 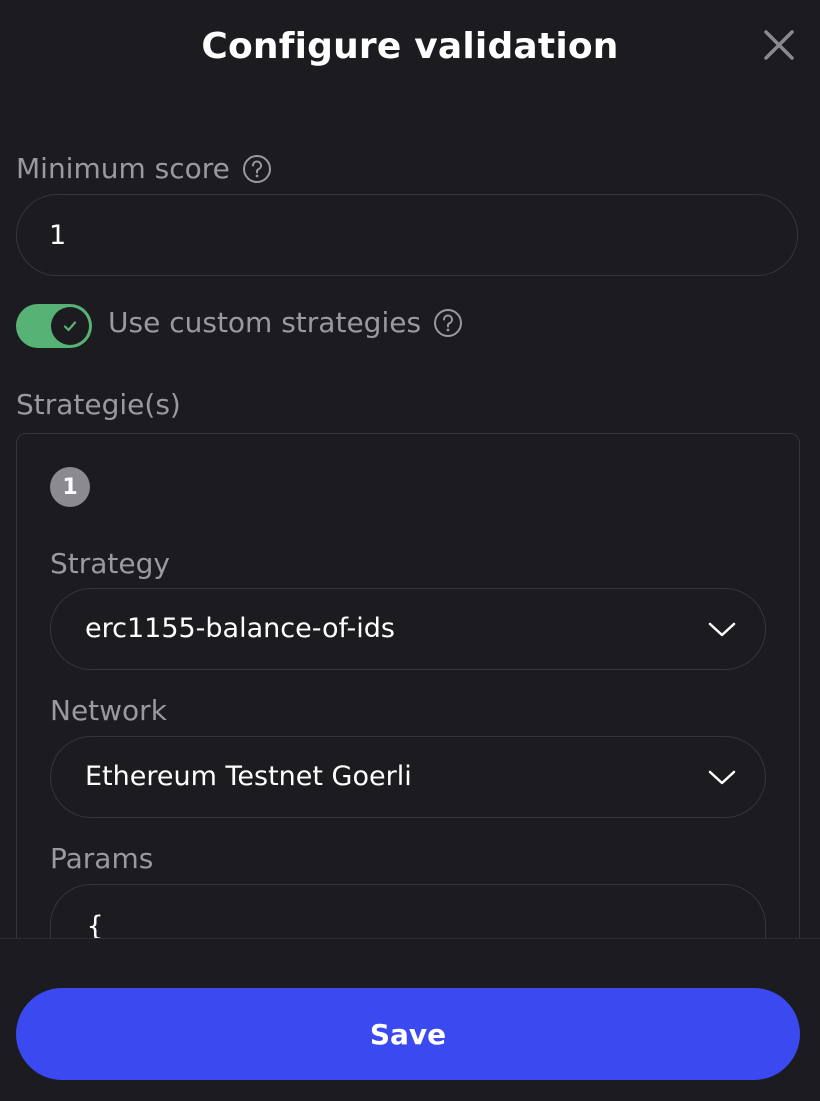 I want to click on minimum-score-input, so click(x=407, y=235).